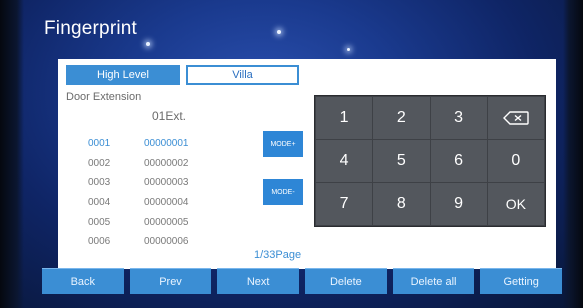  What do you see at coordinates (166, 163) in the screenshot?
I see `row-code: 00000002` at bounding box center [166, 163].